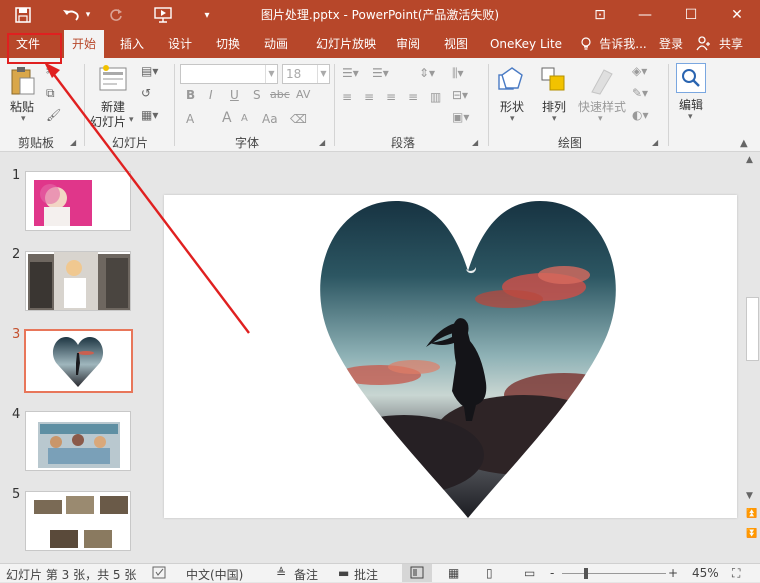  Describe the element at coordinates (147, 198) in the screenshot. I see `annotation-arrow` at that location.